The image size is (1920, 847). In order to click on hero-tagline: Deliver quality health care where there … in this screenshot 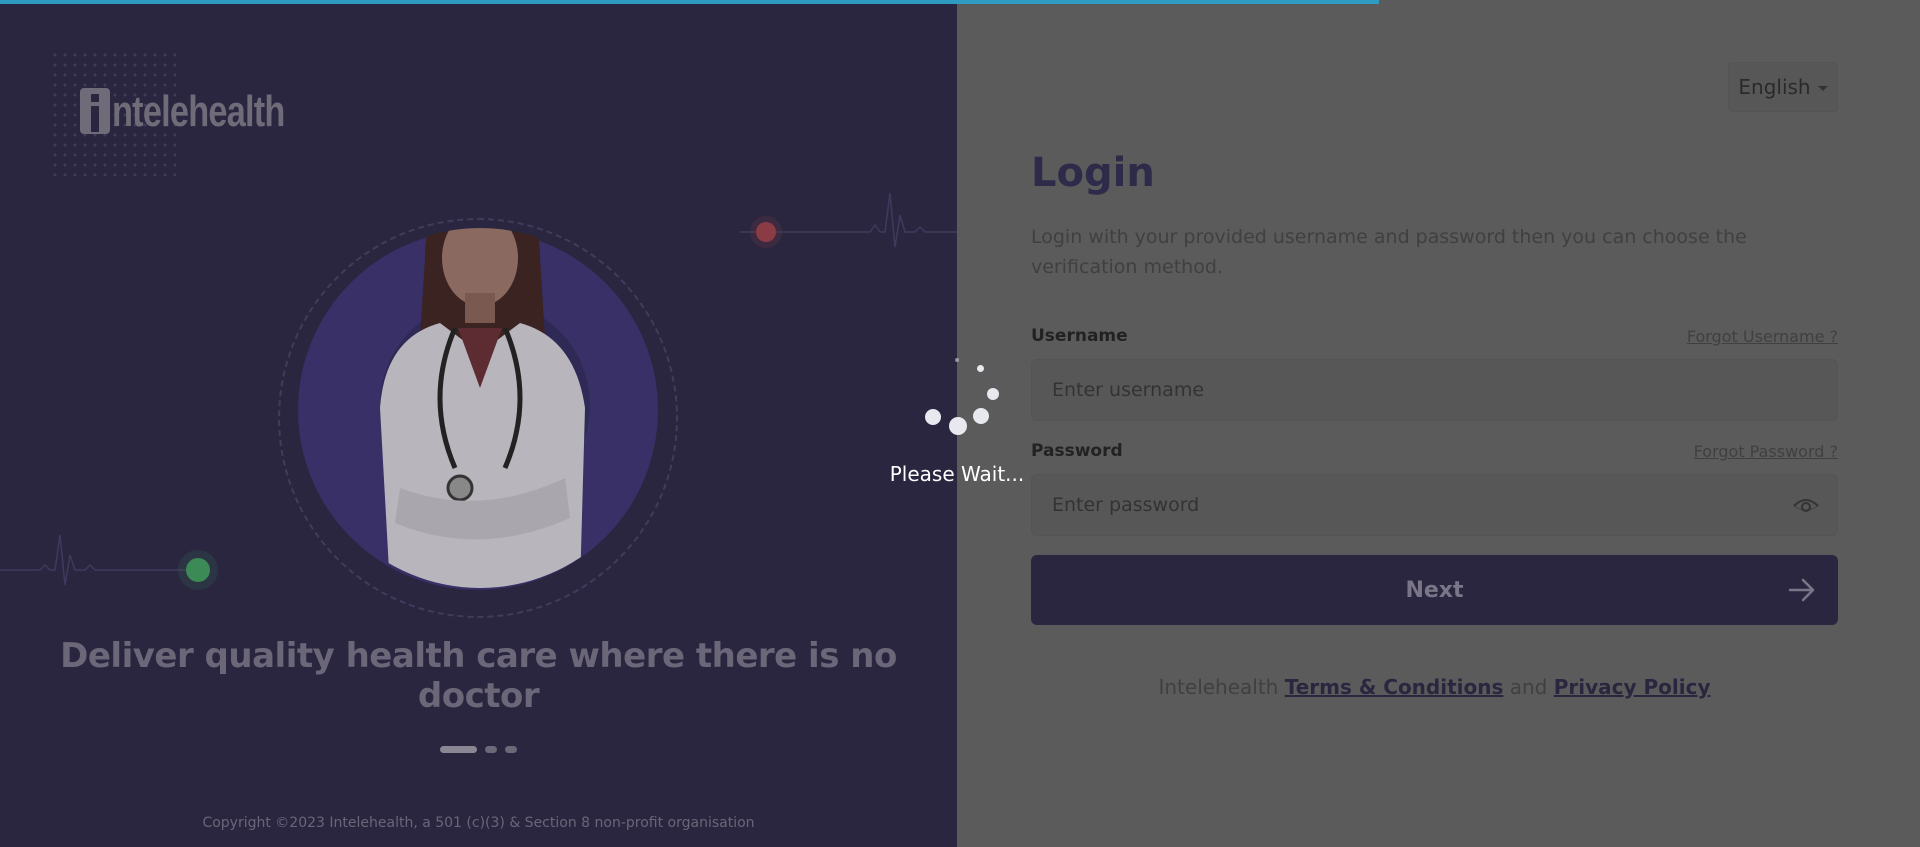, I will do `click(478, 676)`.